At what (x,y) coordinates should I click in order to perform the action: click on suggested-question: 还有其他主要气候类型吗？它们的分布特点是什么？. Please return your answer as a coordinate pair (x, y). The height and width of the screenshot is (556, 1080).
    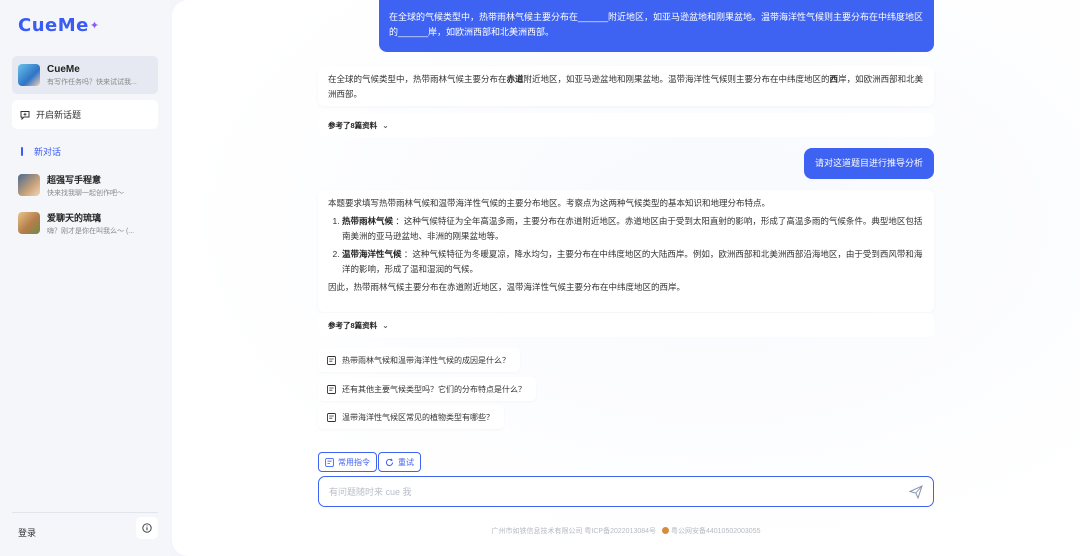
    Looking at the image, I should click on (427, 389).